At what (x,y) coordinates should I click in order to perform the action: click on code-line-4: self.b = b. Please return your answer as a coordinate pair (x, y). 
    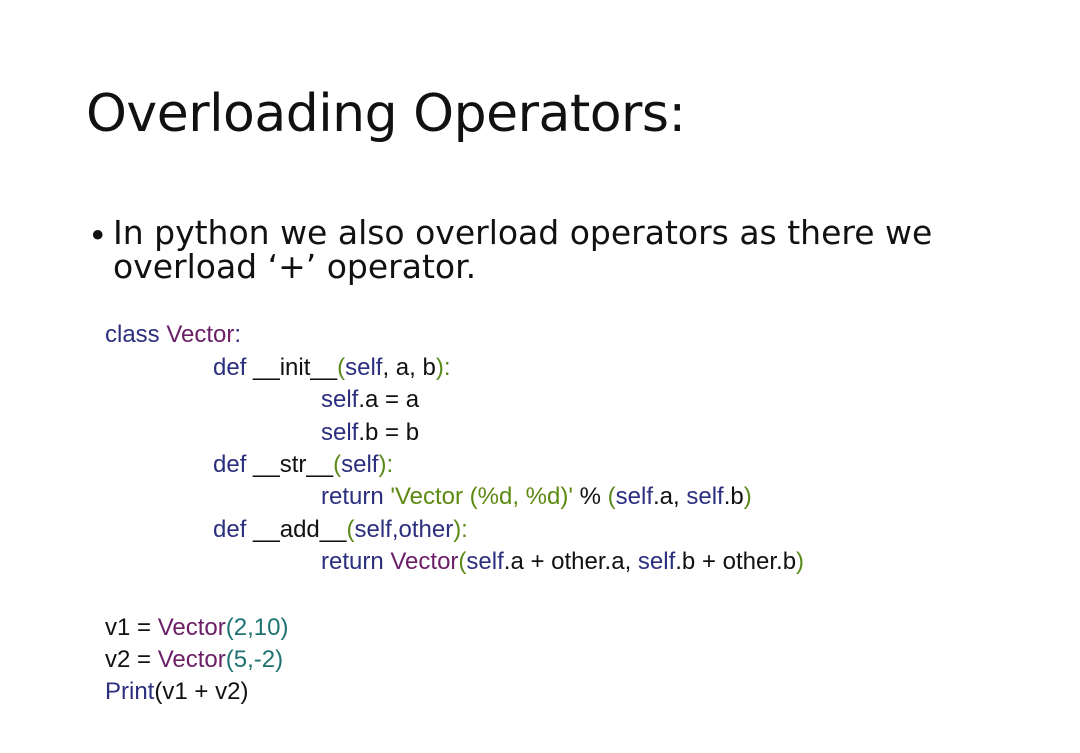
    Looking at the image, I should click on (370, 432).